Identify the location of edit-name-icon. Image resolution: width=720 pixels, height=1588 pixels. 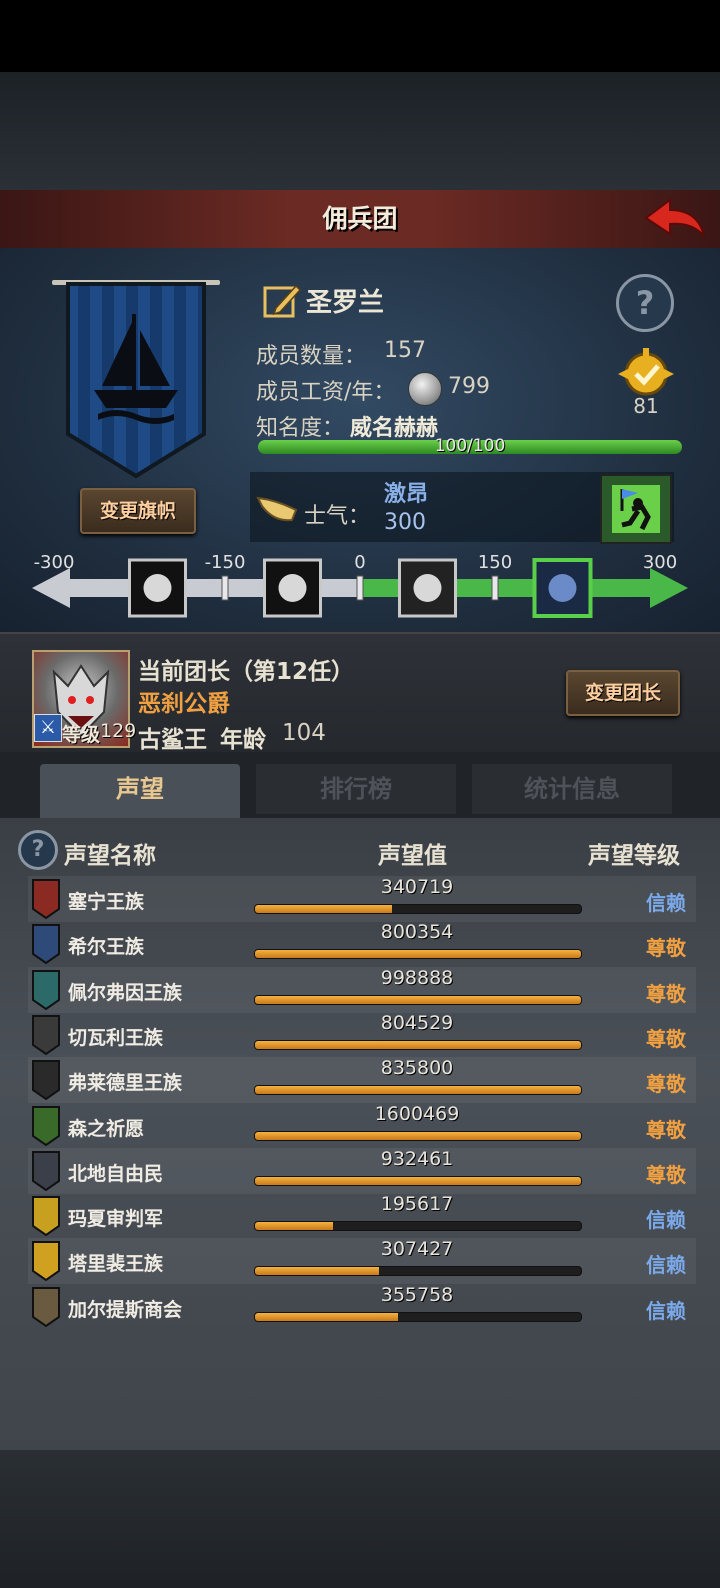
(282, 300).